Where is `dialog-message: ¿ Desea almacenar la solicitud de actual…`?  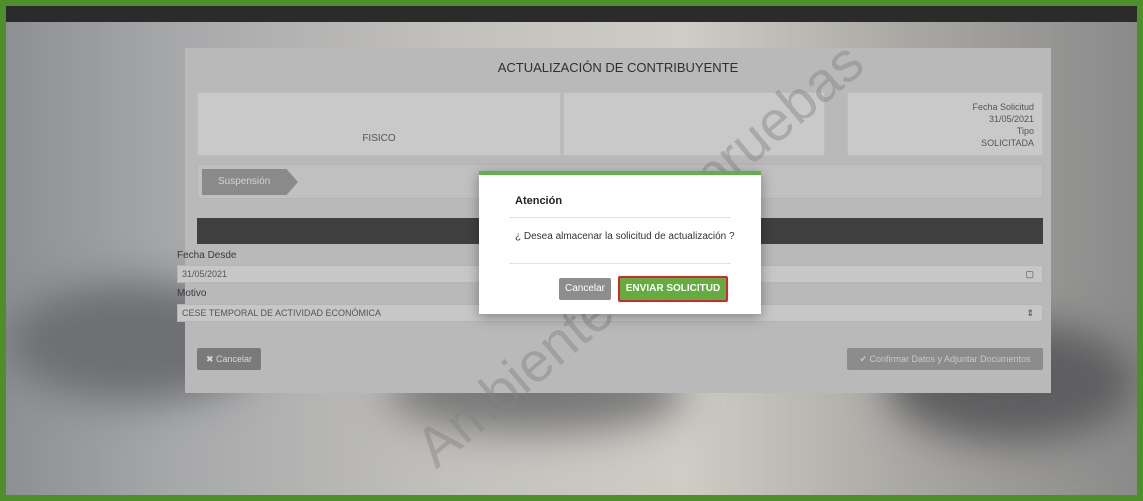 dialog-message: ¿ Desea almacenar la solicitud de actual… is located at coordinates (625, 236).